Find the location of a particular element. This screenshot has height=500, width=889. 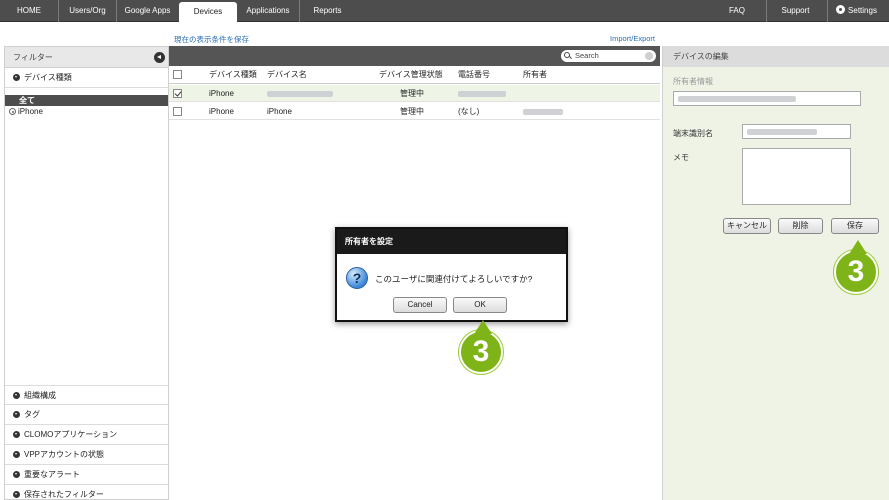

section-label: VPPアカウントの状態 is located at coordinates (64, 454).